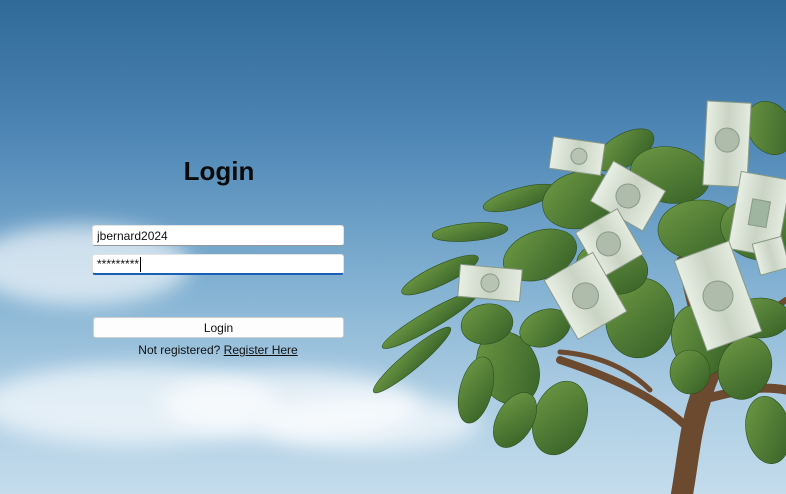 The width and height of the screenshot is (786, 494). Describe the element at coordinates (140, 264) in the screenshot. I see `text-caret` at that location.